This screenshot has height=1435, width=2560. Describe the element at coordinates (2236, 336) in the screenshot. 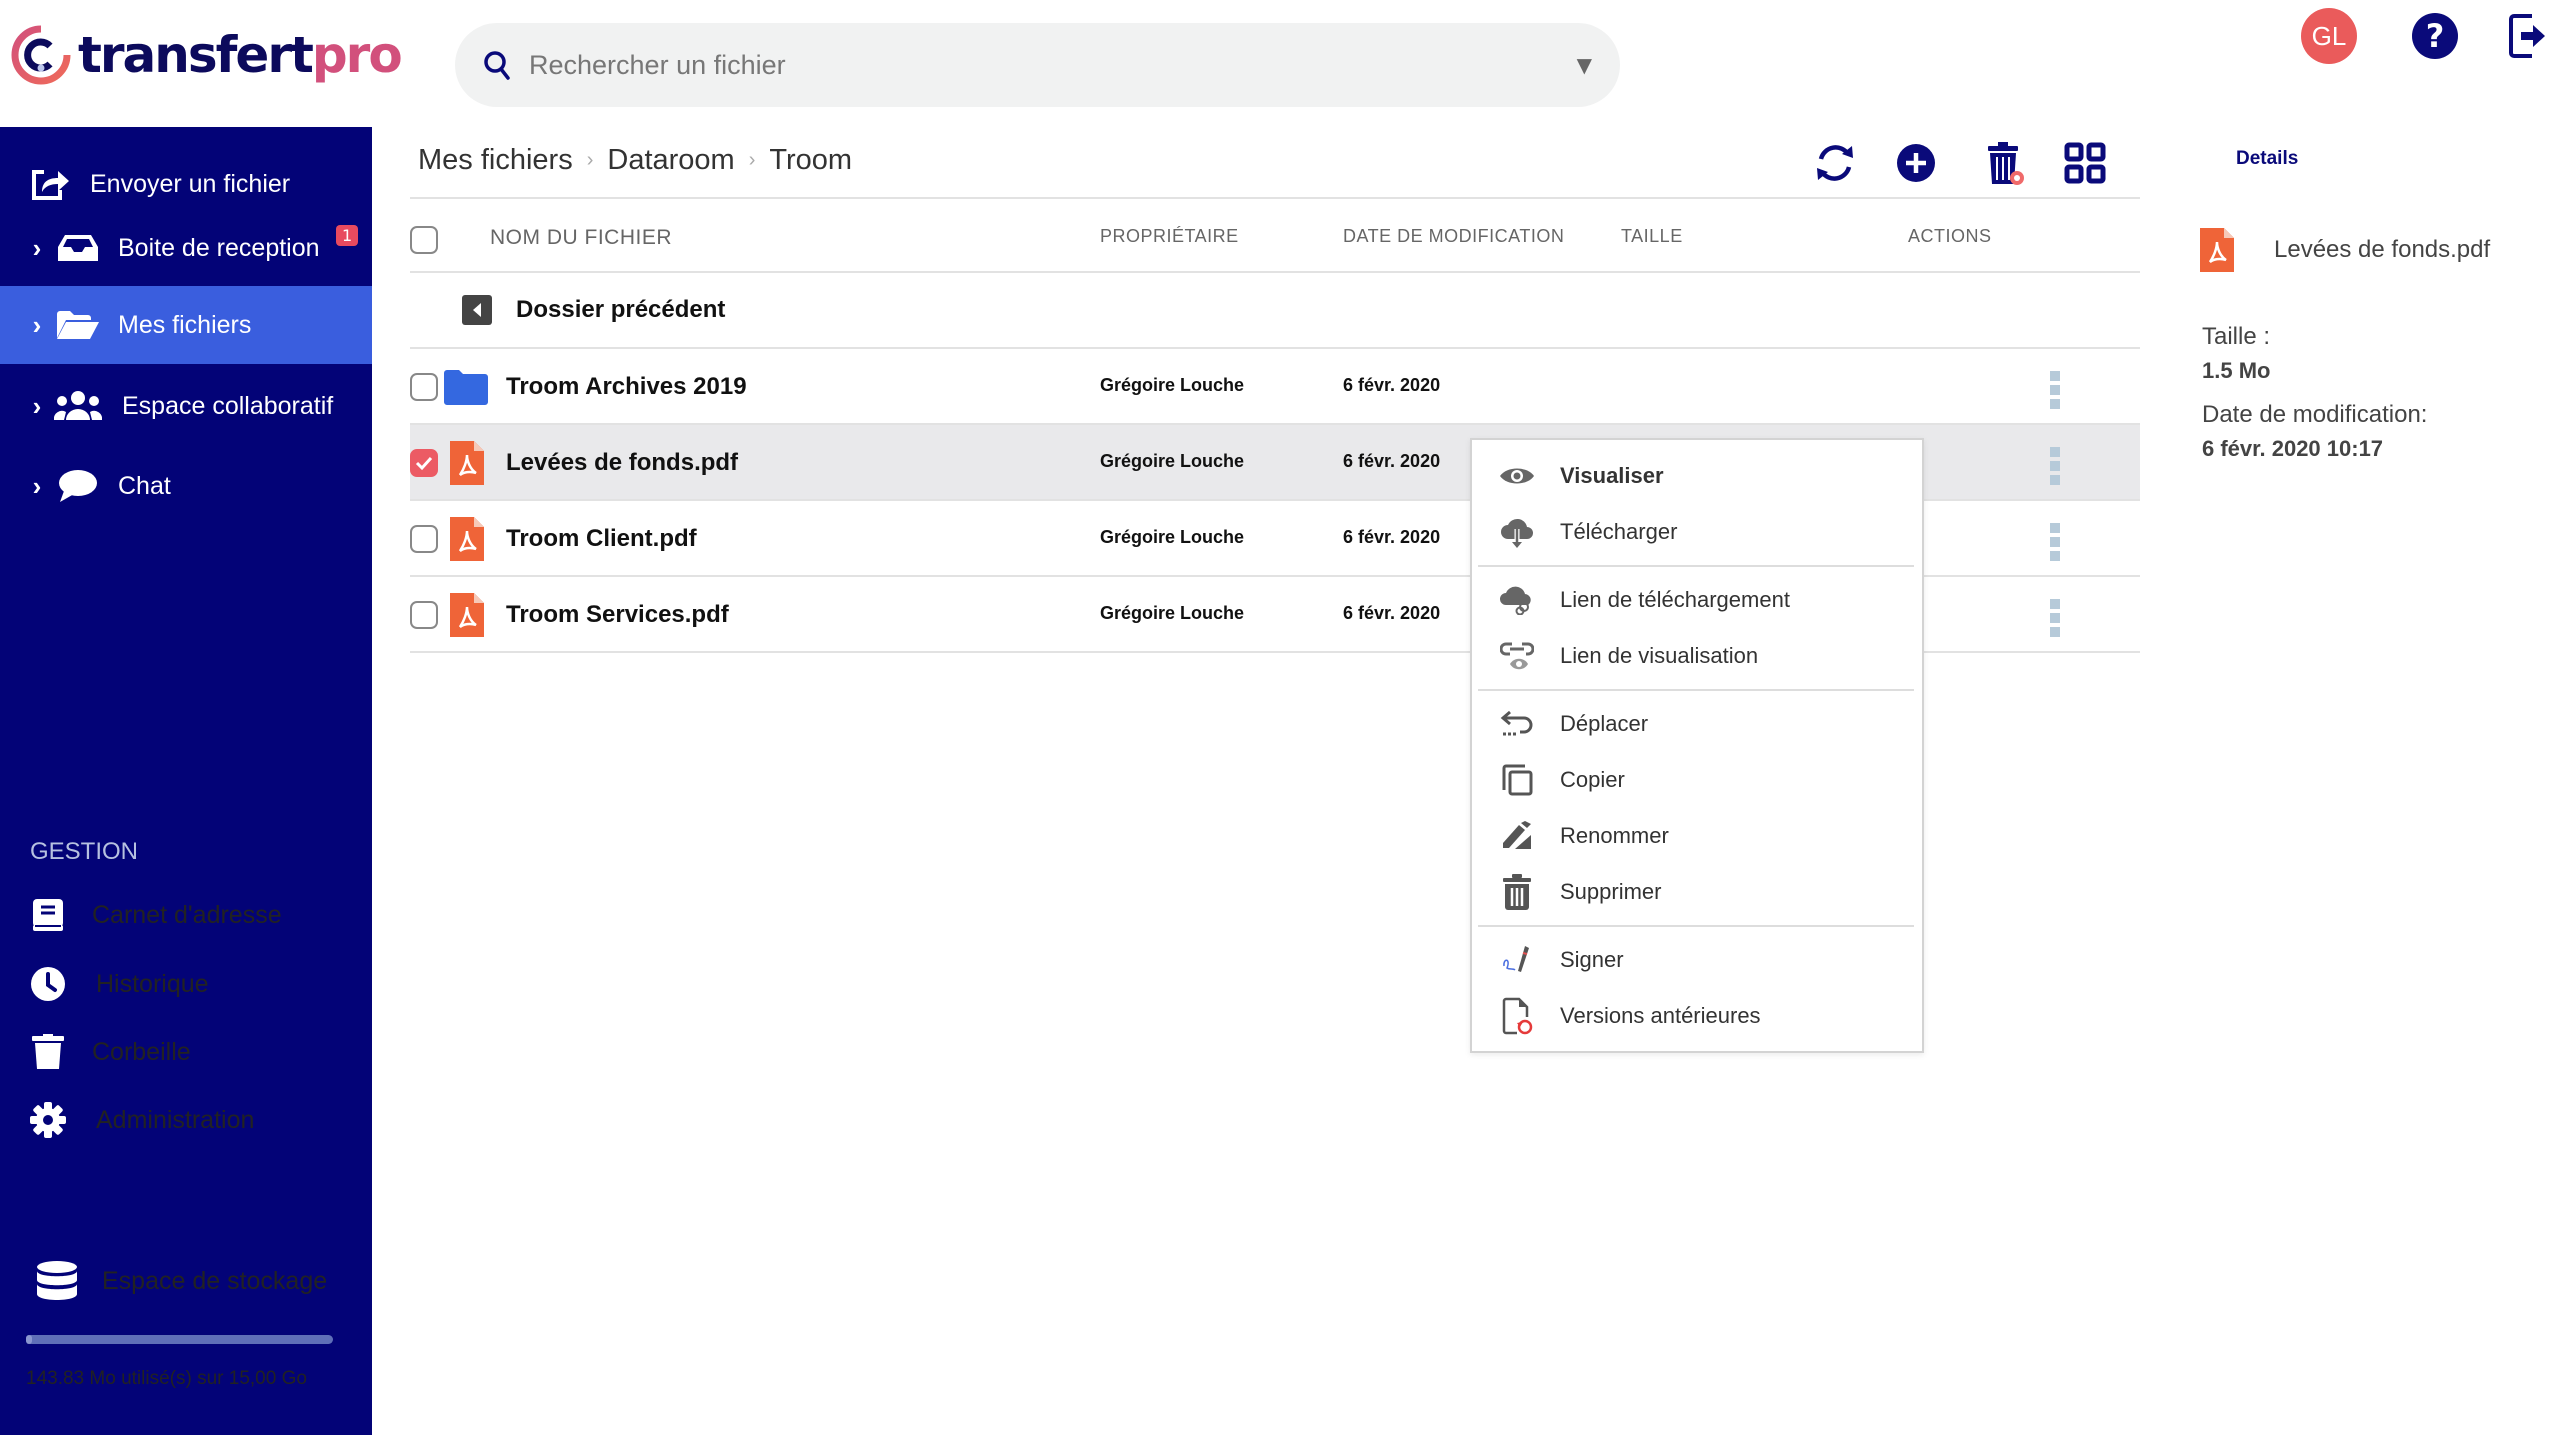

I see `details-size-label: Taille :` at that location.